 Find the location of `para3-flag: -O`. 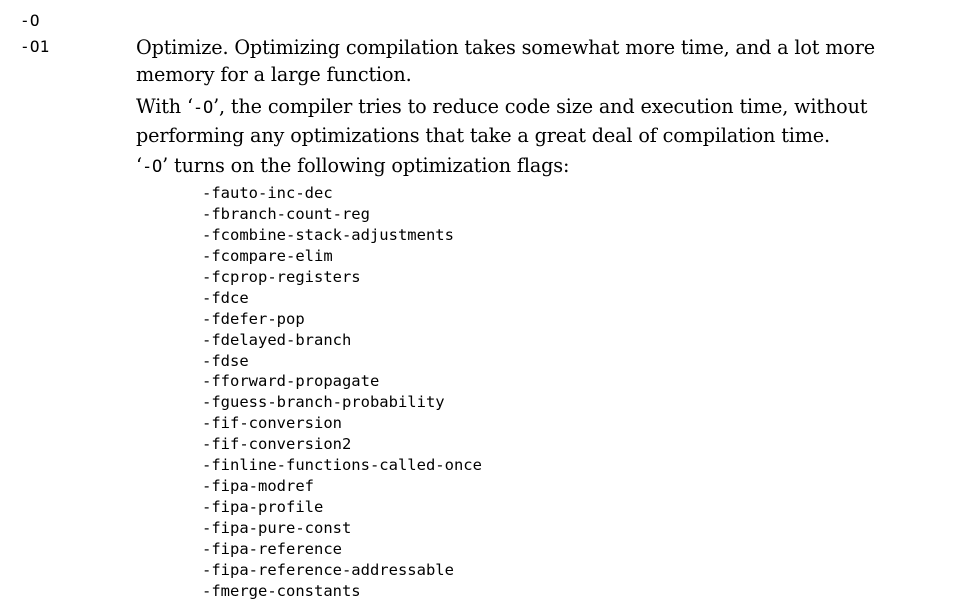

para3-flag: -O is located at coordinates (152, 167).